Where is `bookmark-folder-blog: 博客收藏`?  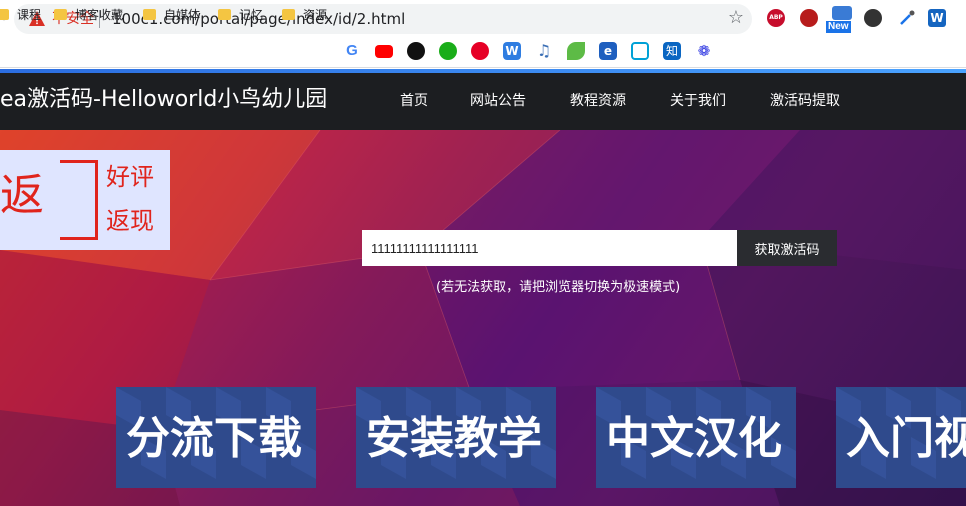 bookmark-folder-blog: 博客收藏 is located at coordinates (88, 15).